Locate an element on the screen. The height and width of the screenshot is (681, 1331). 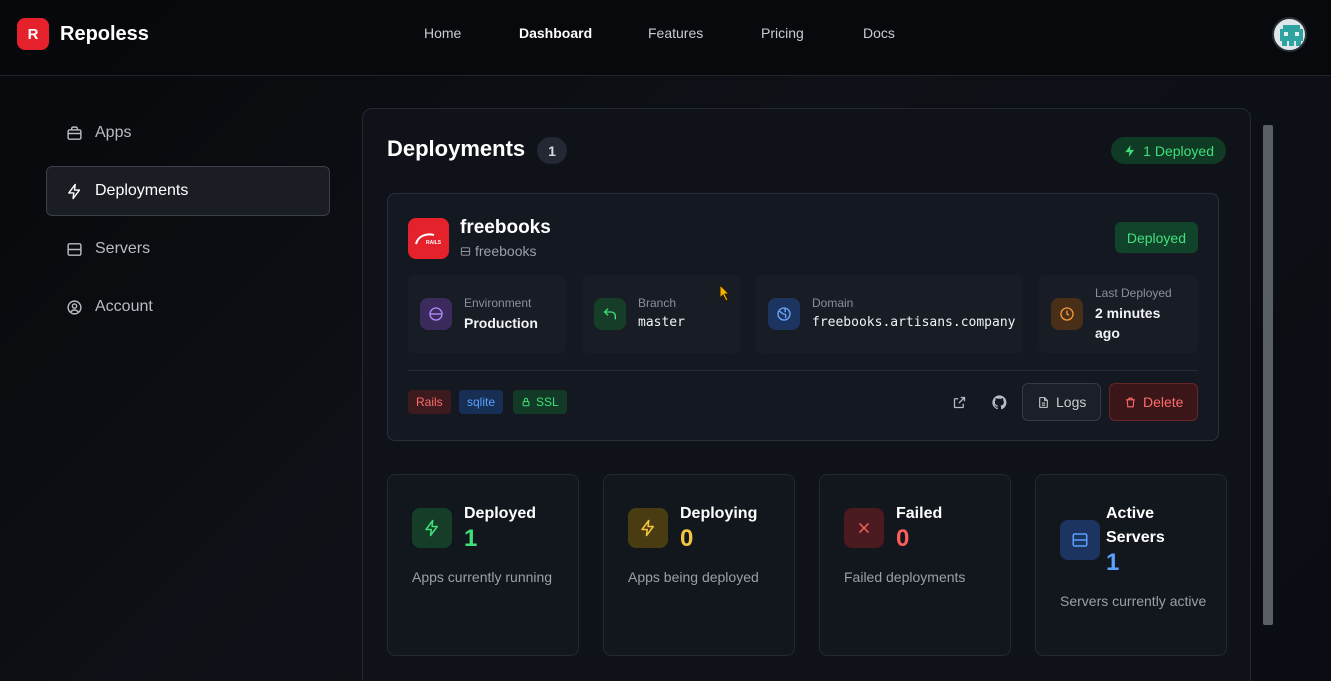
app-server: freebooks is located at coordinates (498, 251).